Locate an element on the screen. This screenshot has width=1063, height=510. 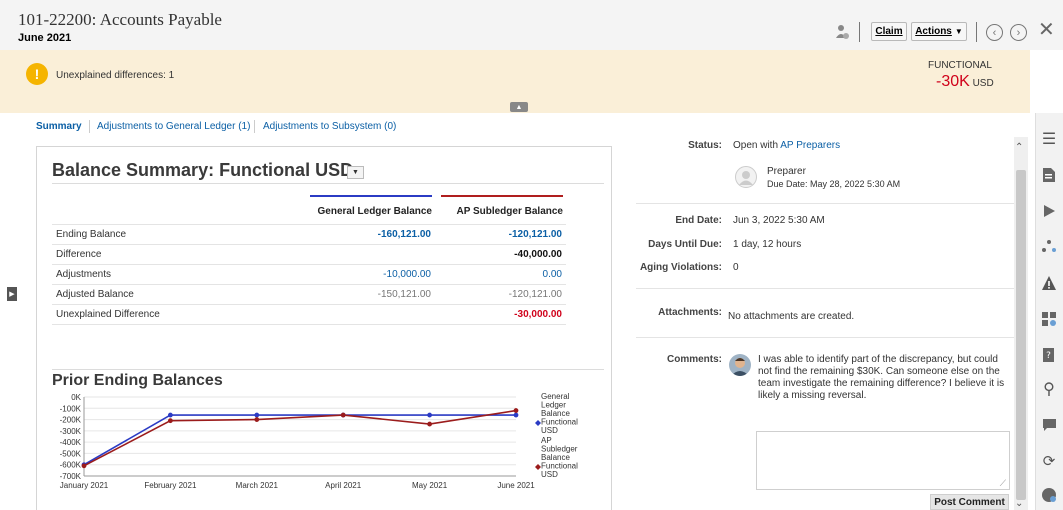
scroll-up-icon: ⌃ is located at coordinates (1019, 147).